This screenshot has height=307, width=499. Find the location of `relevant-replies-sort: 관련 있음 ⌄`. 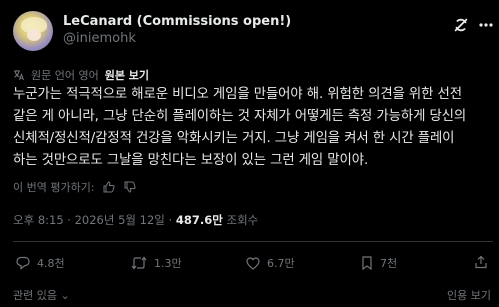

relevant-replies-sort: 관련 있음 ⌄ is located at coordinates (41, 295).